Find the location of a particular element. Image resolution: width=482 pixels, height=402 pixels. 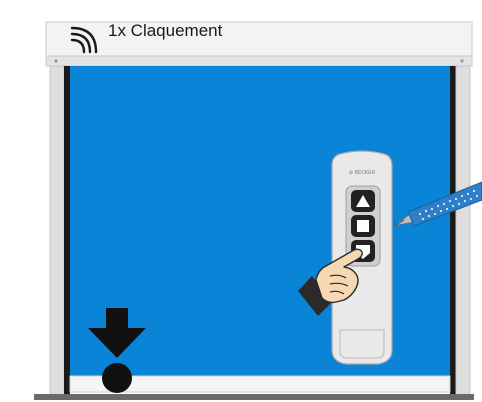

instruction-label: 1x Claquement is located at coordinates (165, 30).